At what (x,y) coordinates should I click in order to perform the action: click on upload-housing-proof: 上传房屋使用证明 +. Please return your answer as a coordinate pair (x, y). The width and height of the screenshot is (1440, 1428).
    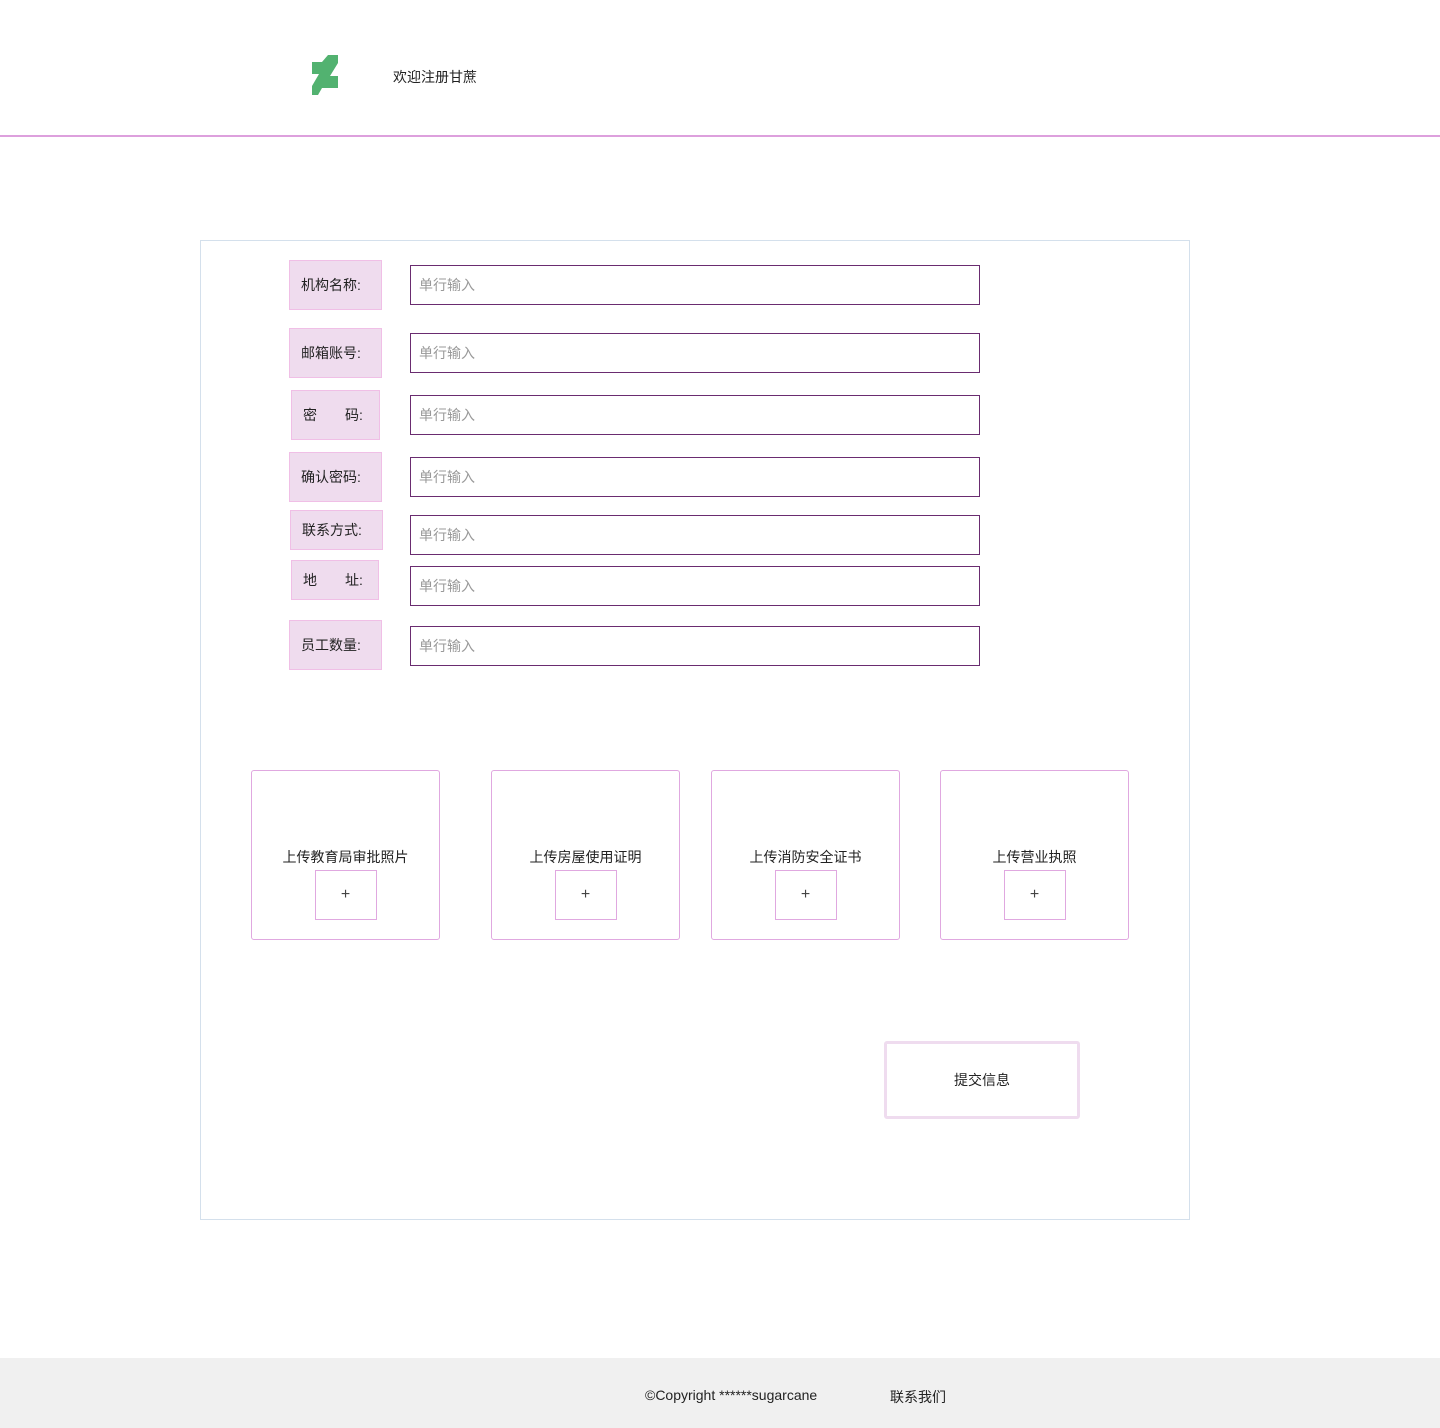
    Looking at the image, I should click on (585, 855).